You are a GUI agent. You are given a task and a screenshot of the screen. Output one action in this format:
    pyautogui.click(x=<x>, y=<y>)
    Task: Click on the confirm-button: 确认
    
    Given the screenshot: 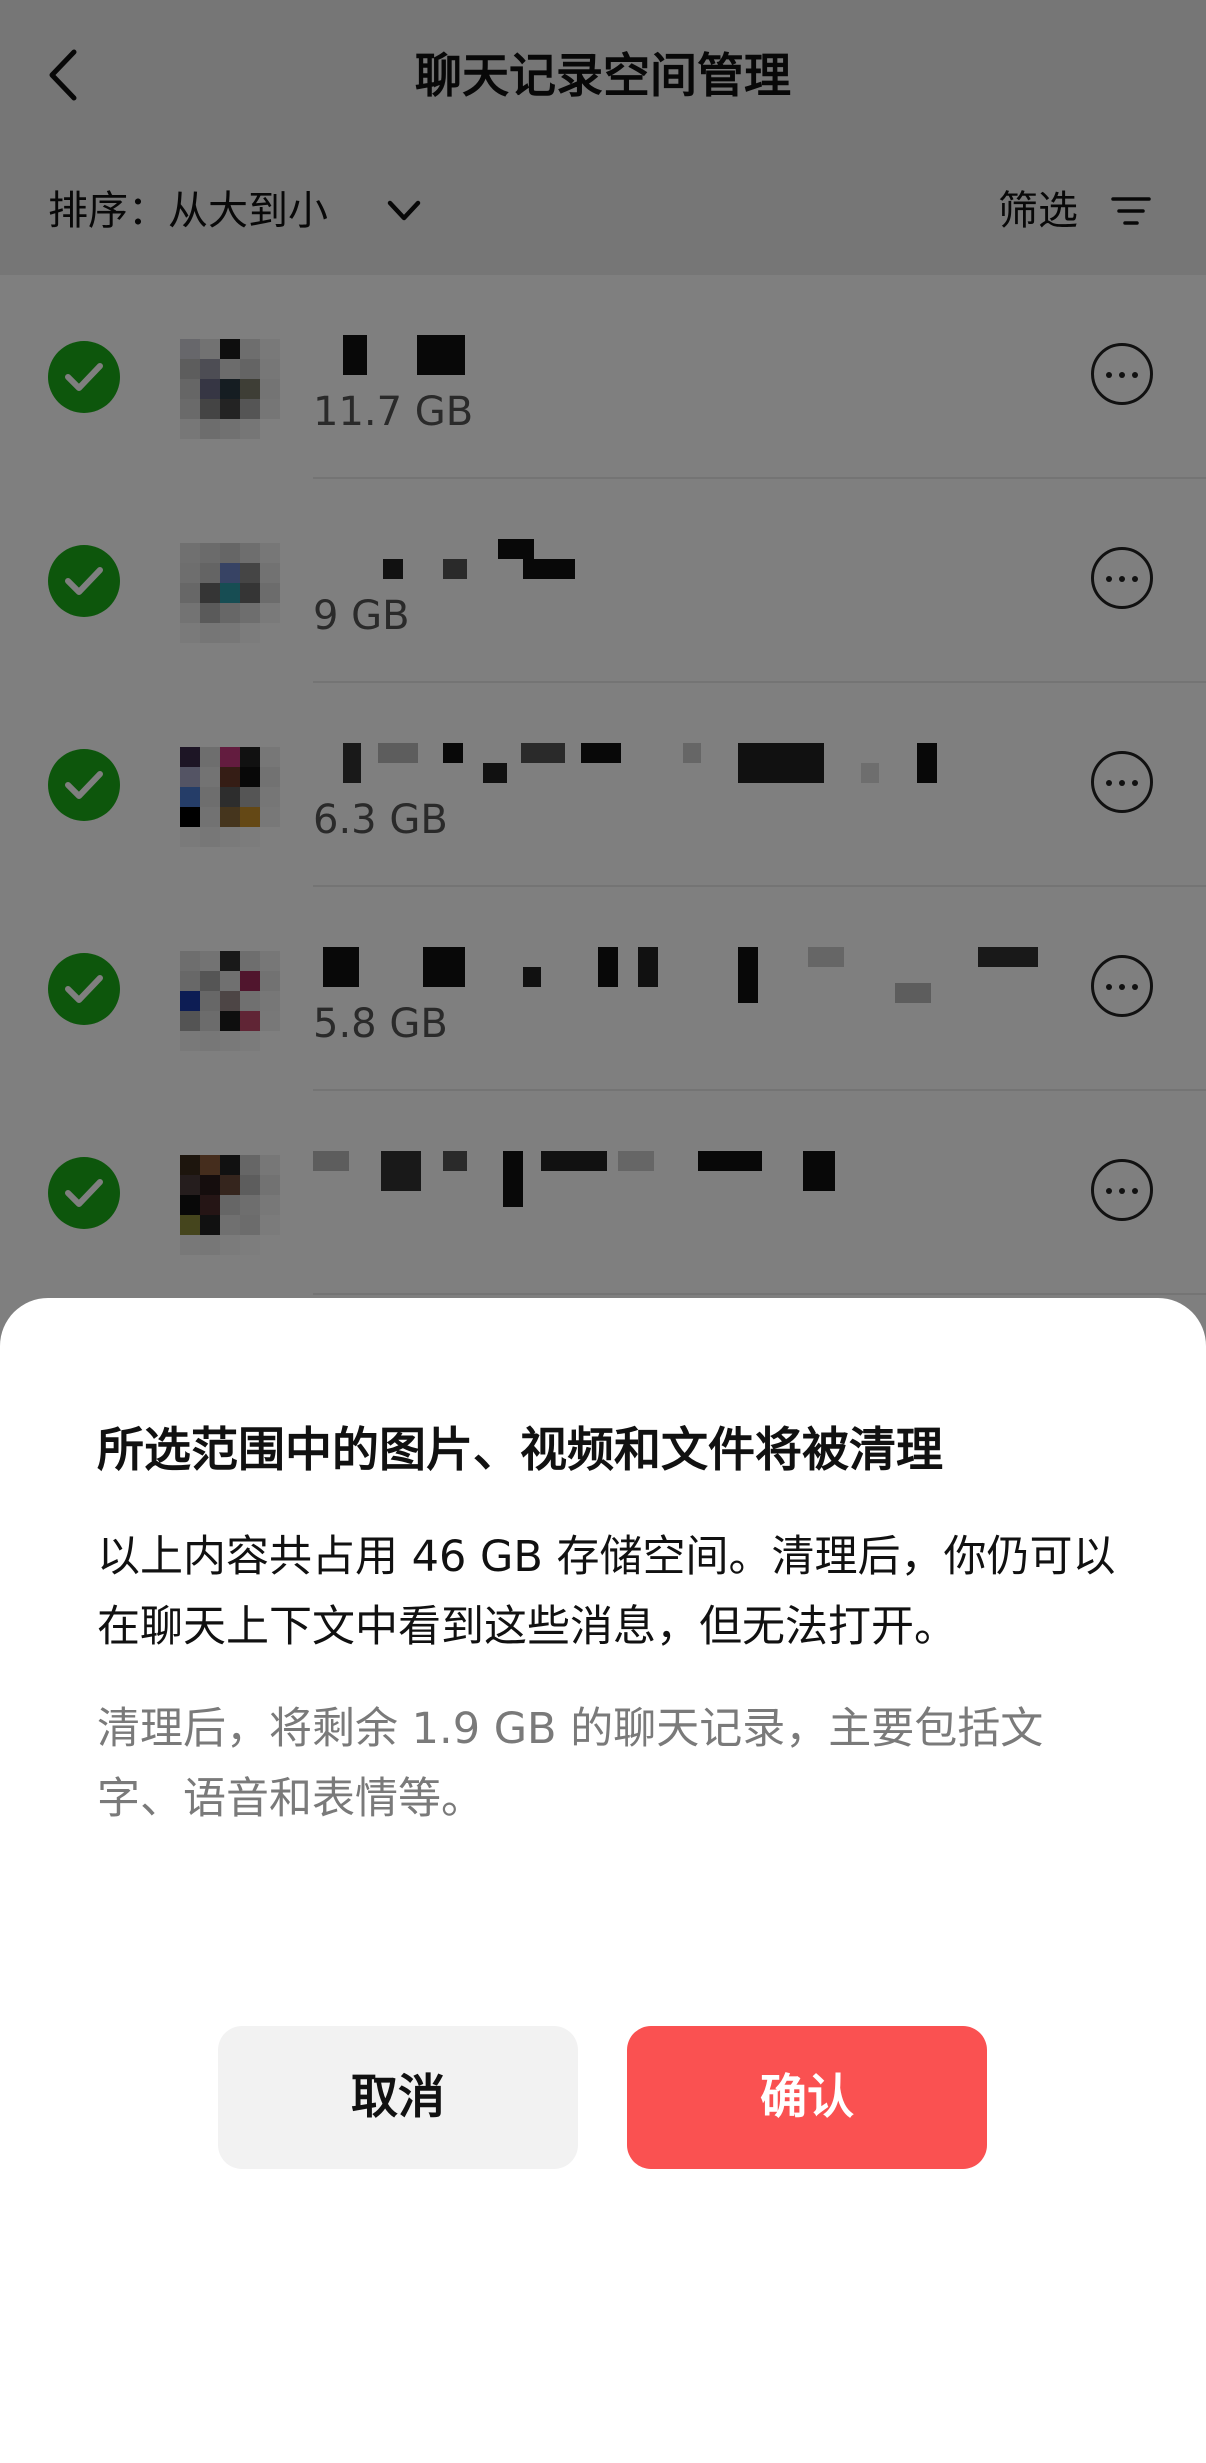 What is the action you would take?
    pyautogui.click(x=807, y=2097)
    